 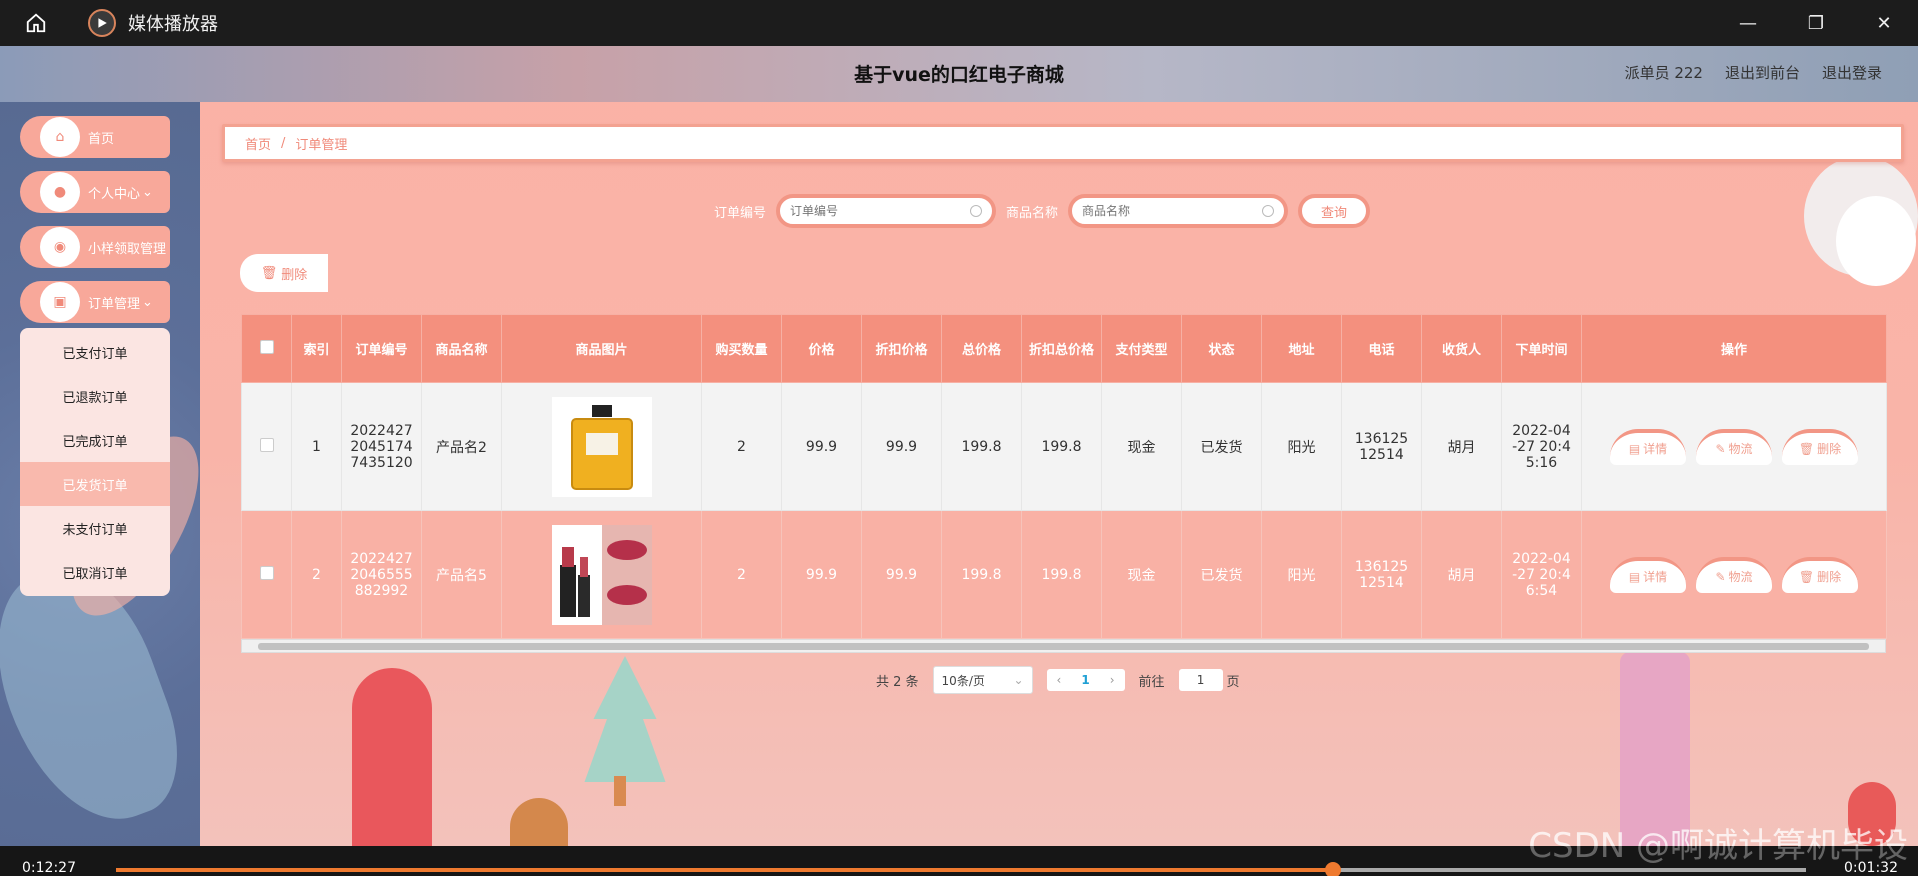 I want to click on product-name-label: 商品名称, so click(x=1032, y=213).